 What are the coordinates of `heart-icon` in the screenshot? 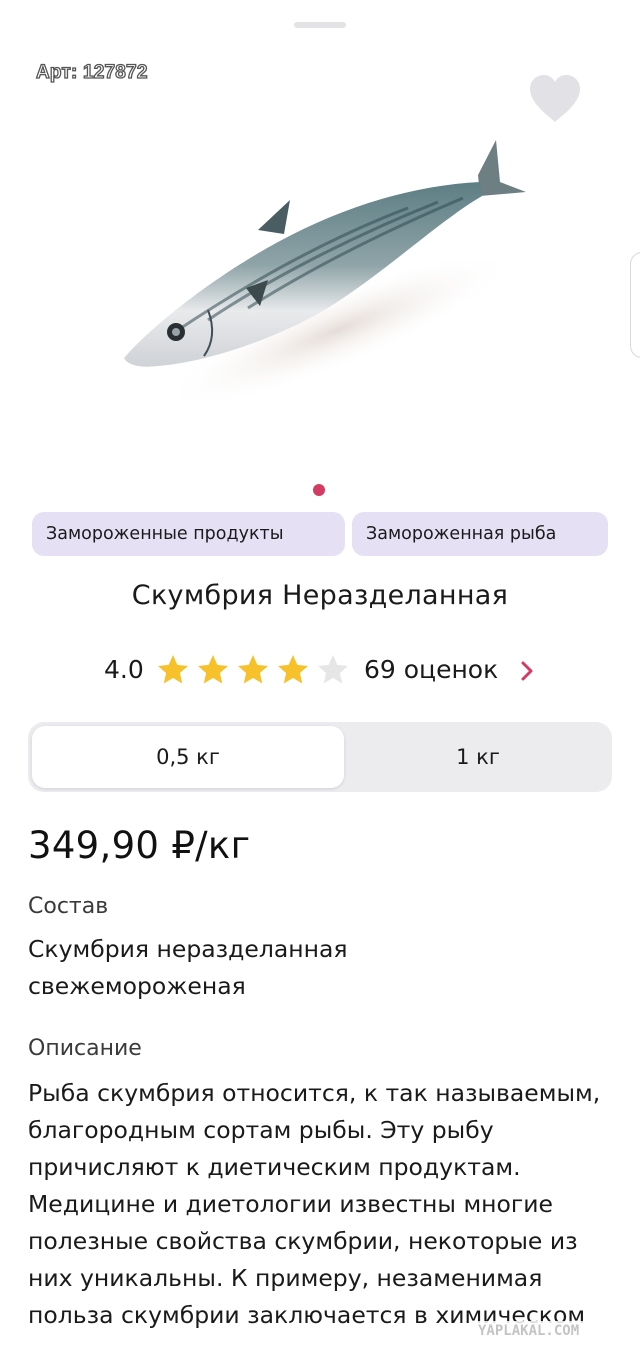 It's located at (555, 98).